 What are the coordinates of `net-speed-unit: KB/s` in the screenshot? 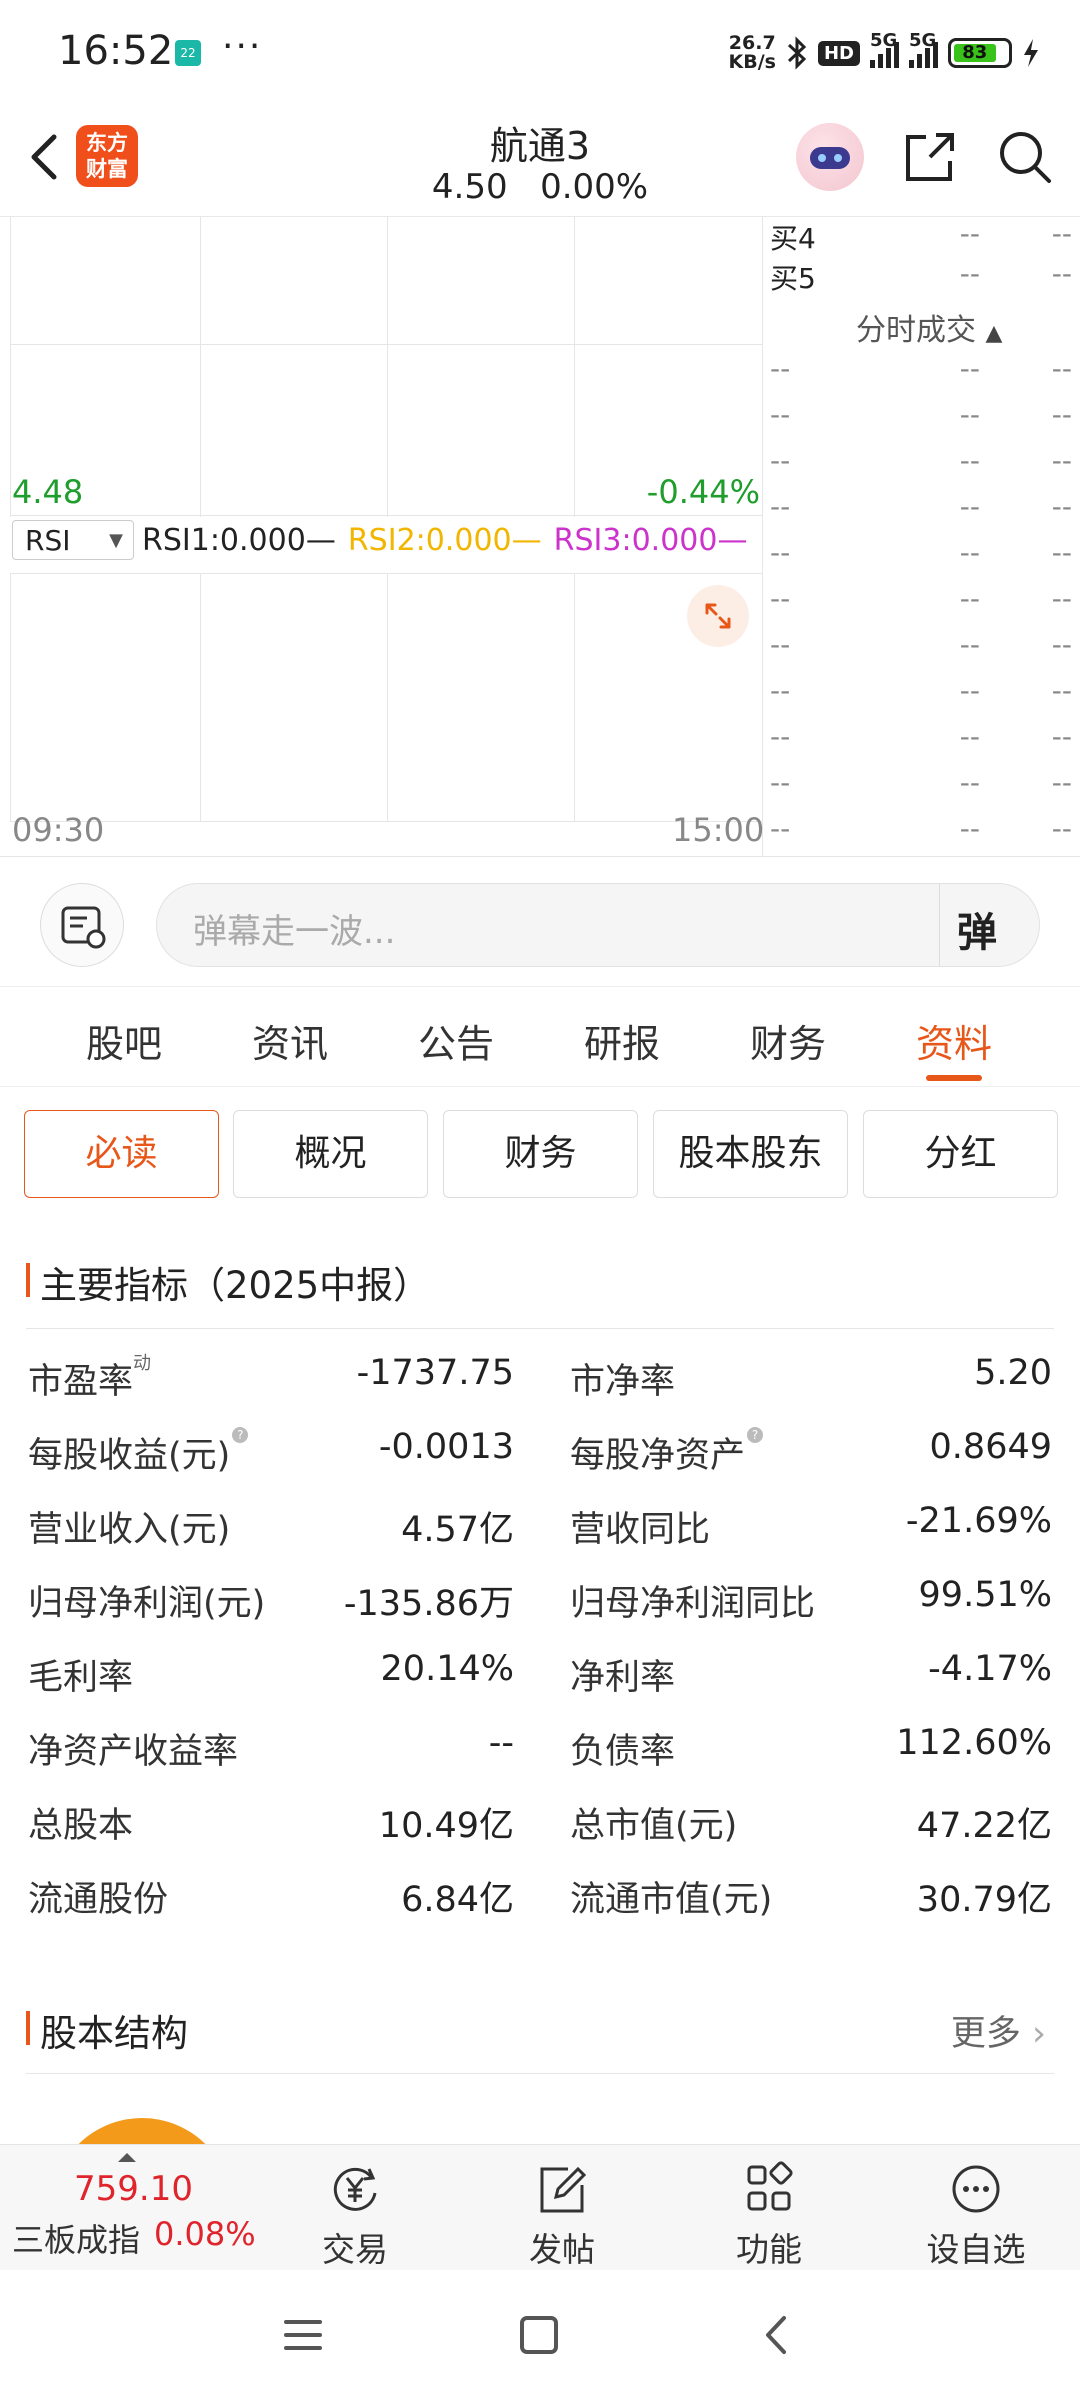 It's located at (752, 62).